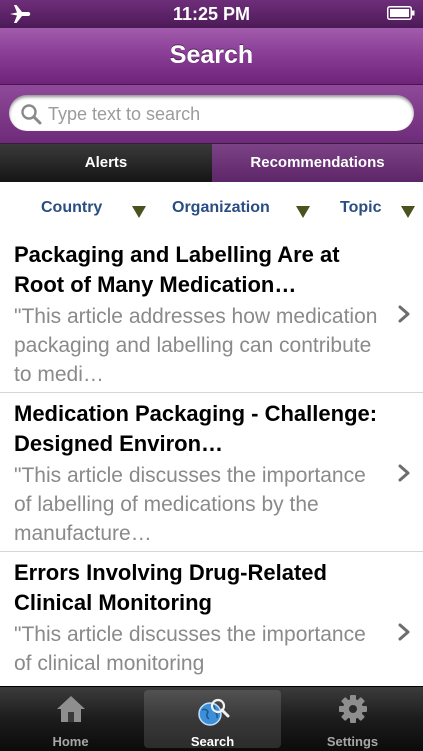 The width and height of the screenshot is (423, 751). I want to click on tab-search-label: Search, so click(212, 741).